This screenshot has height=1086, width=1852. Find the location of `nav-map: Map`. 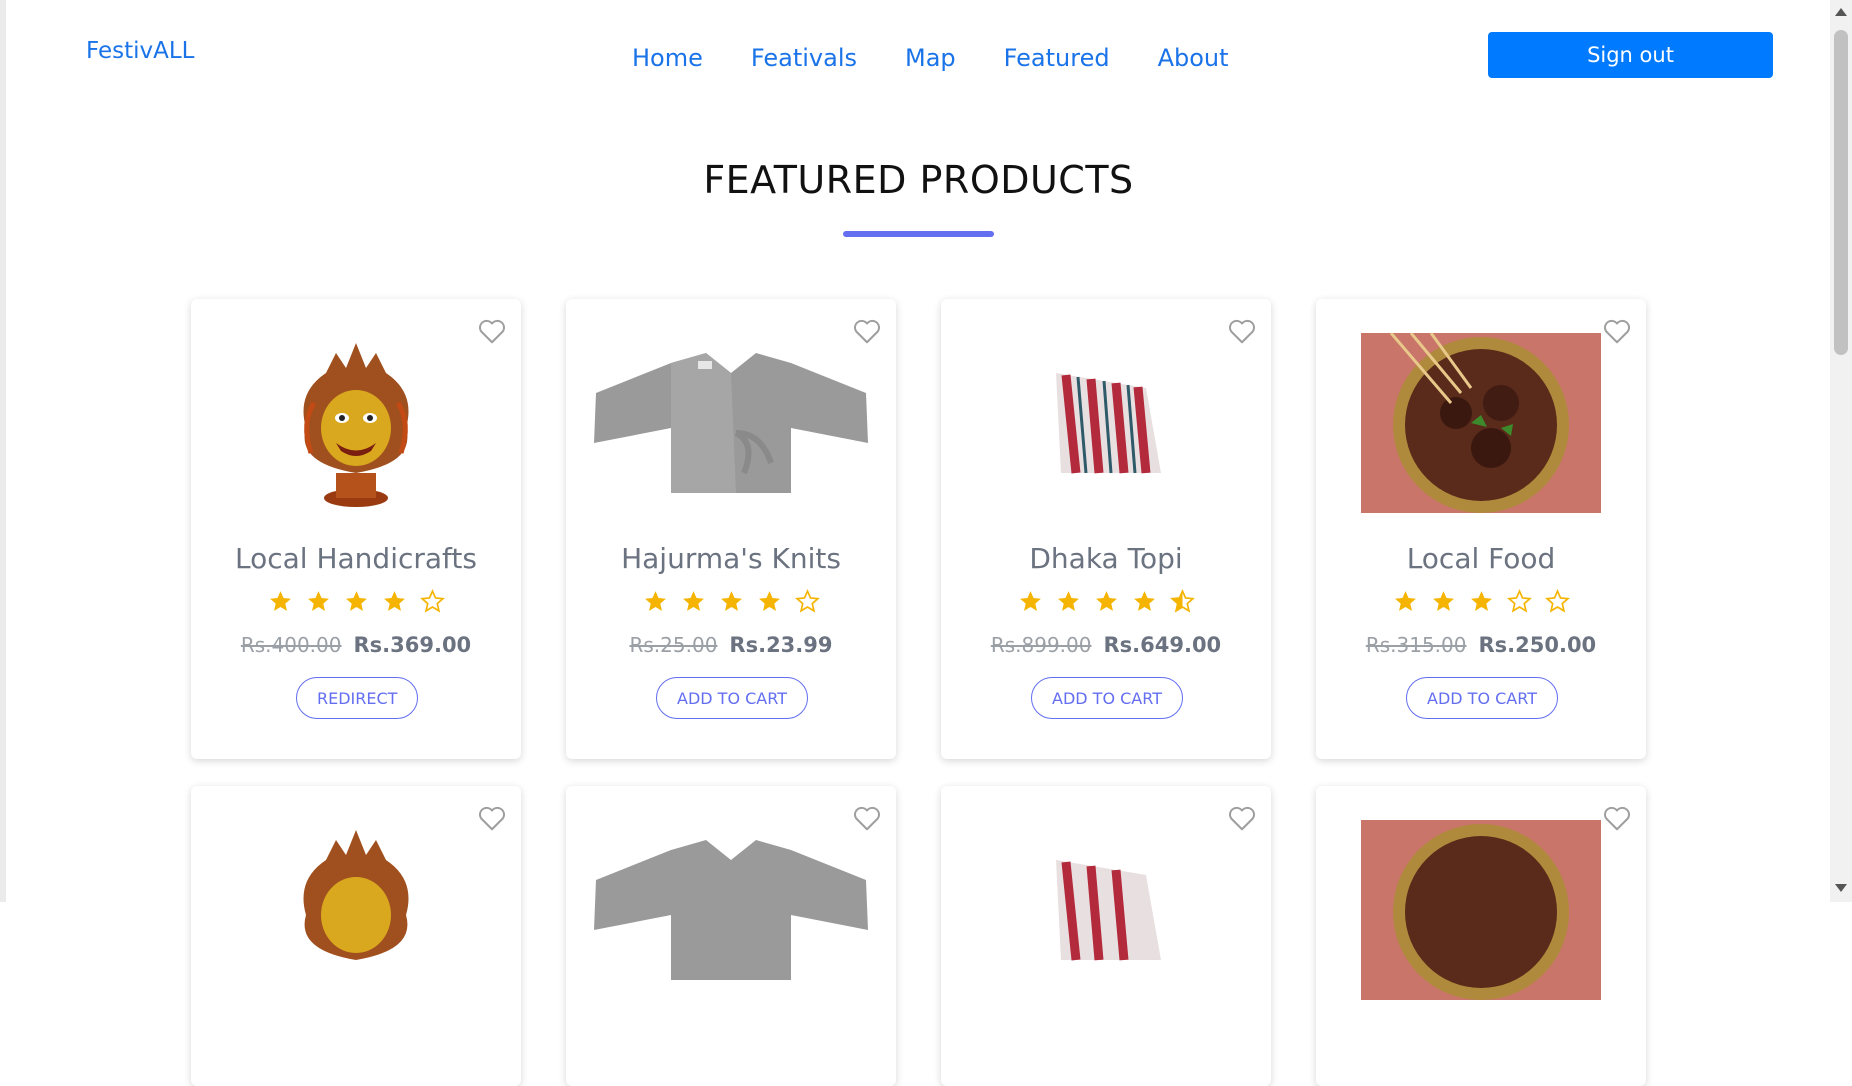

nav-map: Map is located at coordinates (930, 58).